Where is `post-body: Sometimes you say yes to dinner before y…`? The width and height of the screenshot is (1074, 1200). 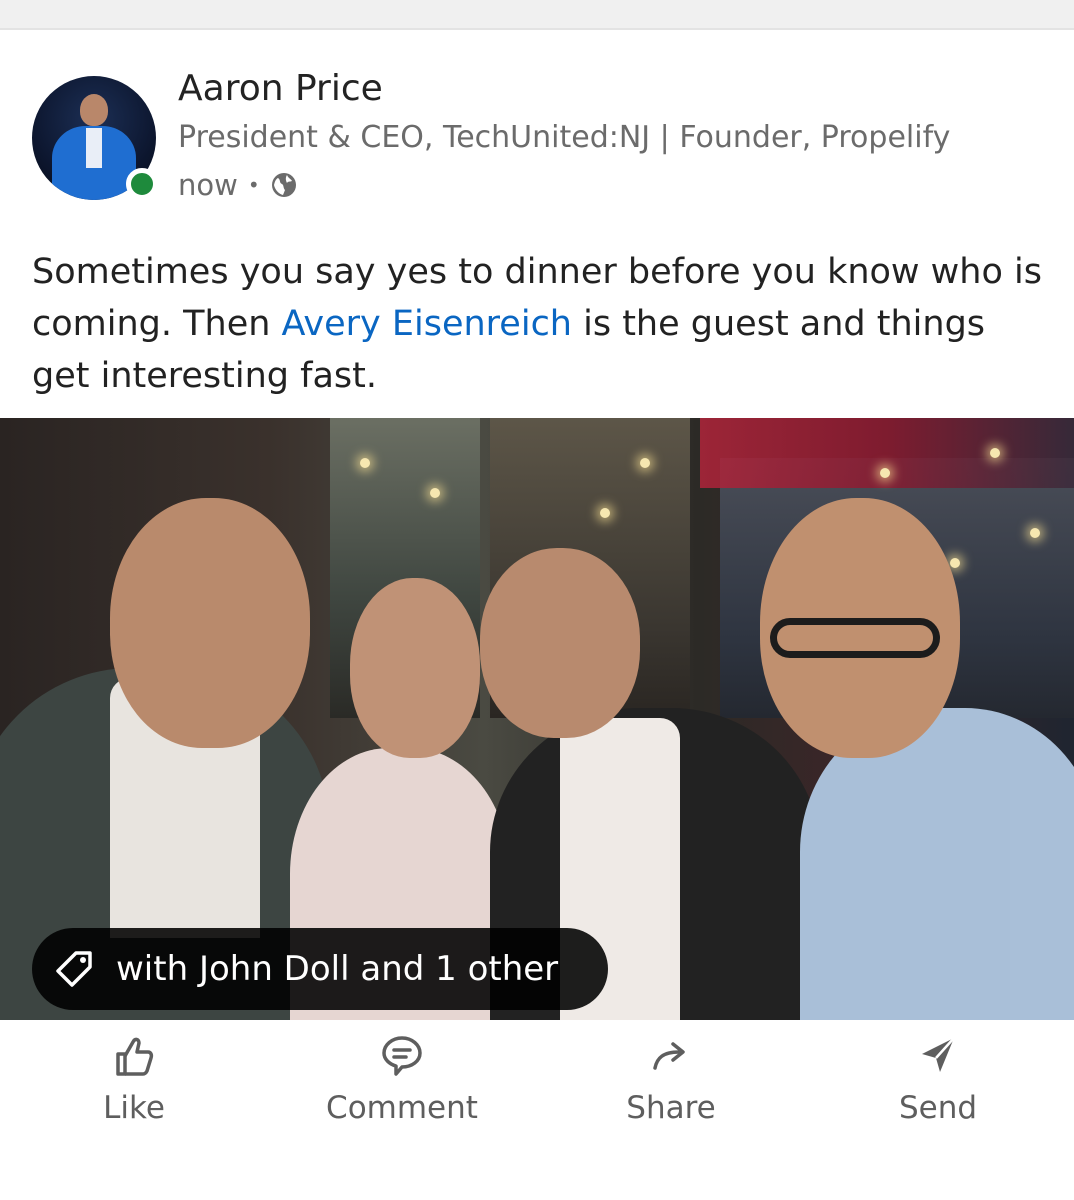 post-body: Sometimes you say yes to dinner before y… is located at coordinates (537, 324).